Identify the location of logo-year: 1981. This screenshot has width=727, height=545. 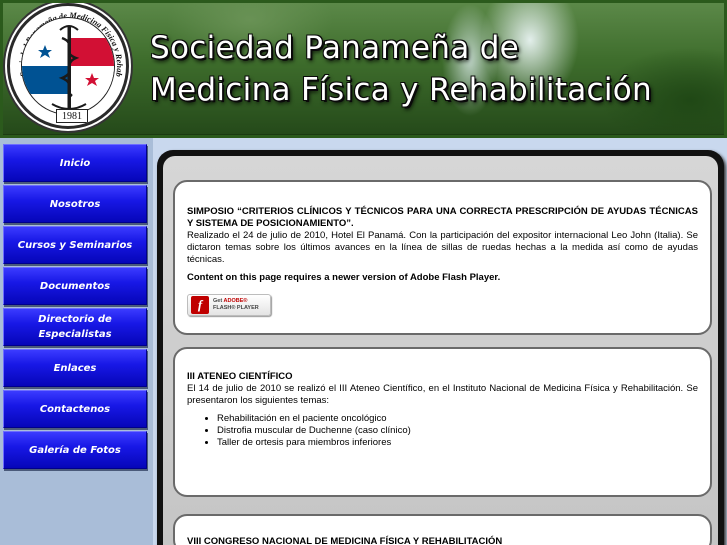
(72, 116).